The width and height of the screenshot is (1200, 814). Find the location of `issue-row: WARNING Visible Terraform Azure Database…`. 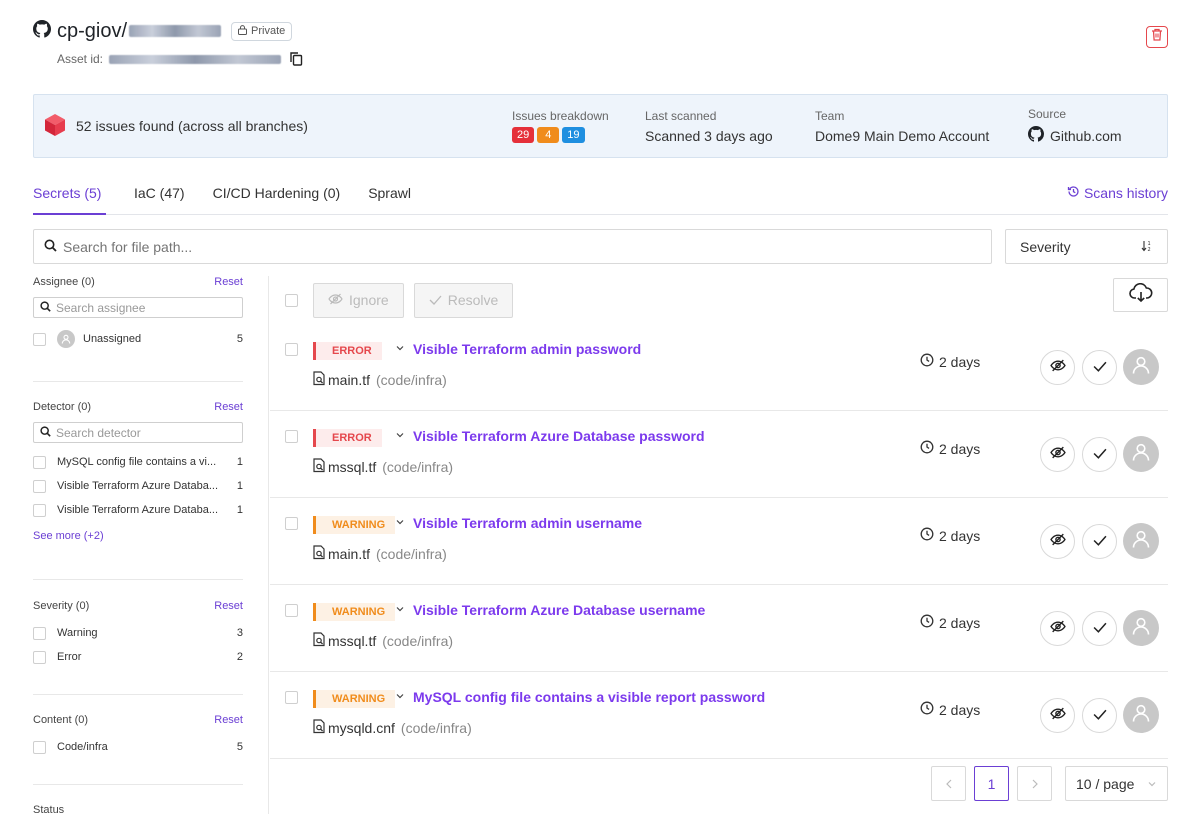

issue-row: WARNING Visible Terraform Azure Database… is located at coordinates (719, 628).